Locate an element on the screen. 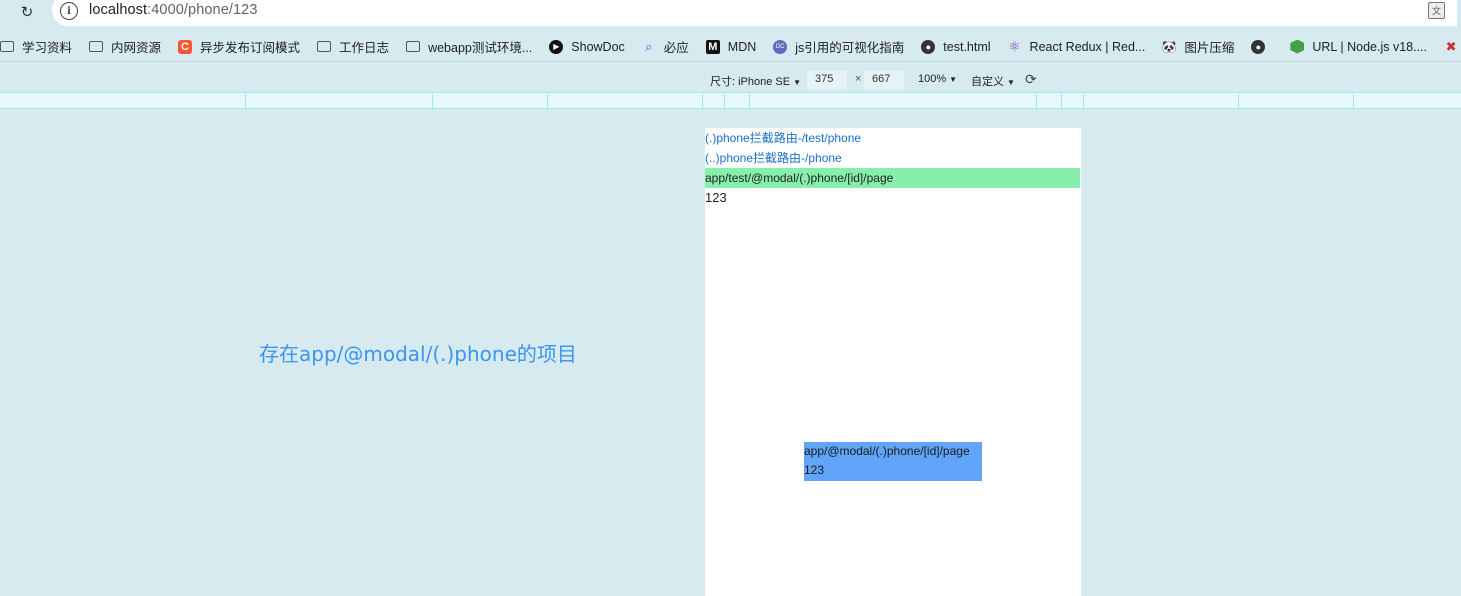  bookmark-folder-intranet: 内网资源 is located at coordinates (125, 47).